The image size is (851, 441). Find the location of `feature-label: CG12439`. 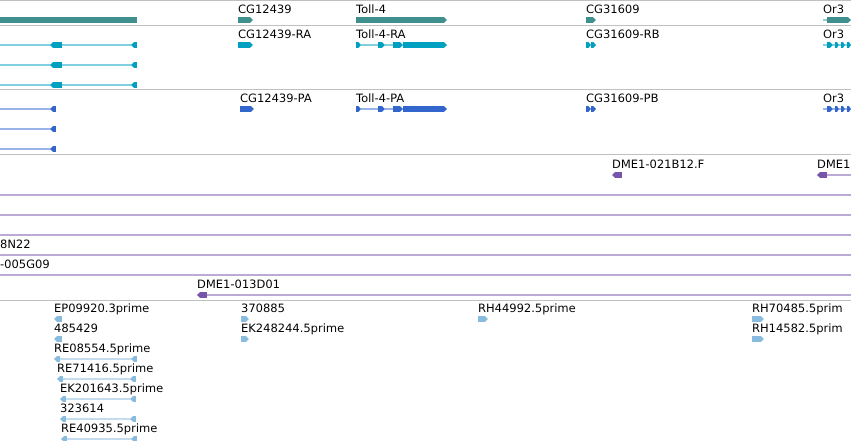

feature-label: CG12439 is located at coordinates (265, 9).